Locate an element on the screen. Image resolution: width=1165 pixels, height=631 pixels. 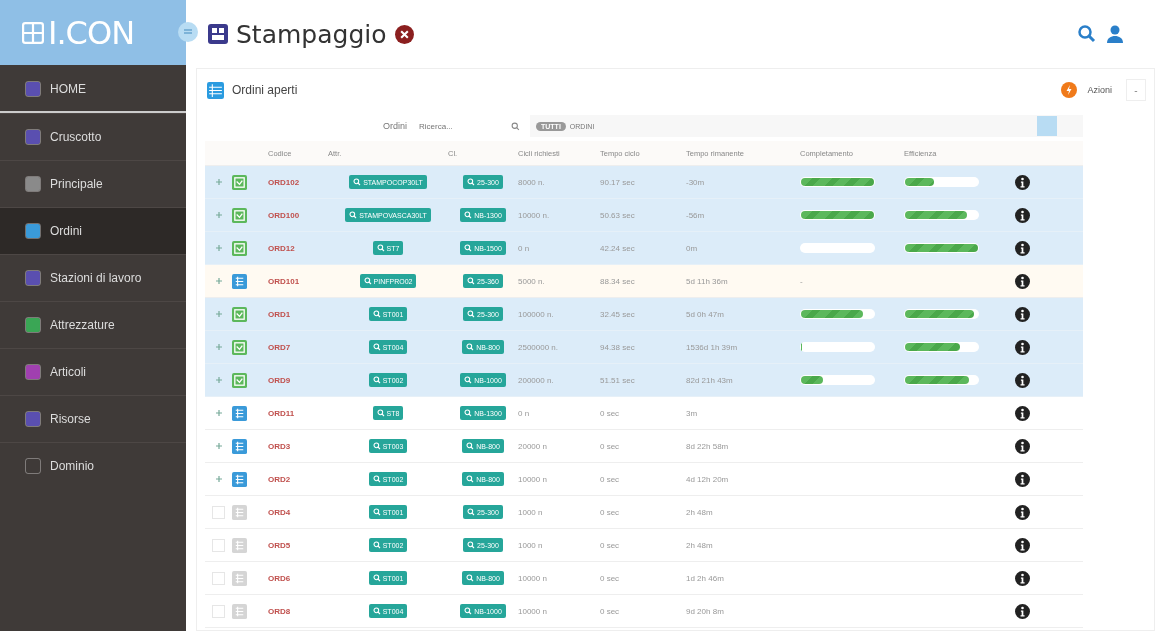
table-cell-text: 5d 0h 47m is located at coordinates (705, 314).